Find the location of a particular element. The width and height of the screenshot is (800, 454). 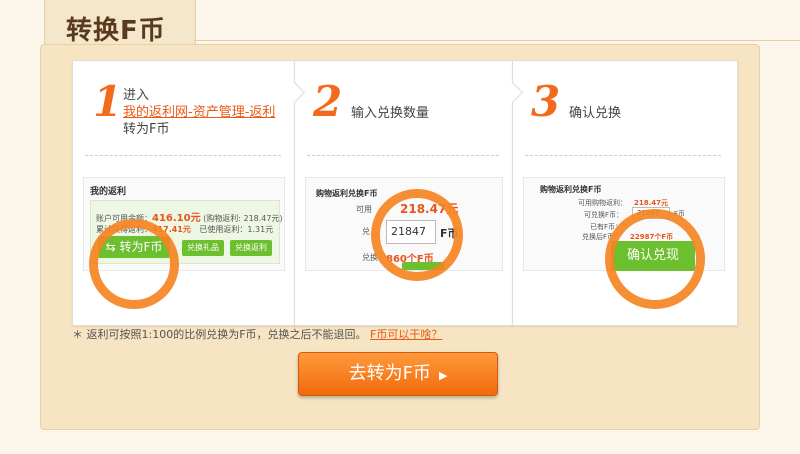

step-1-line2: 转为F币 is located at coordinates (146, 129).